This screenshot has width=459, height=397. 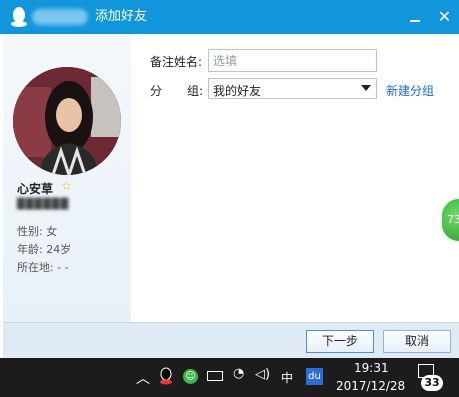 What do you see at coordinates (366, 88) in the screenshot?
I see `dropdown-arrow-icon` at bounding box center [366, 88].